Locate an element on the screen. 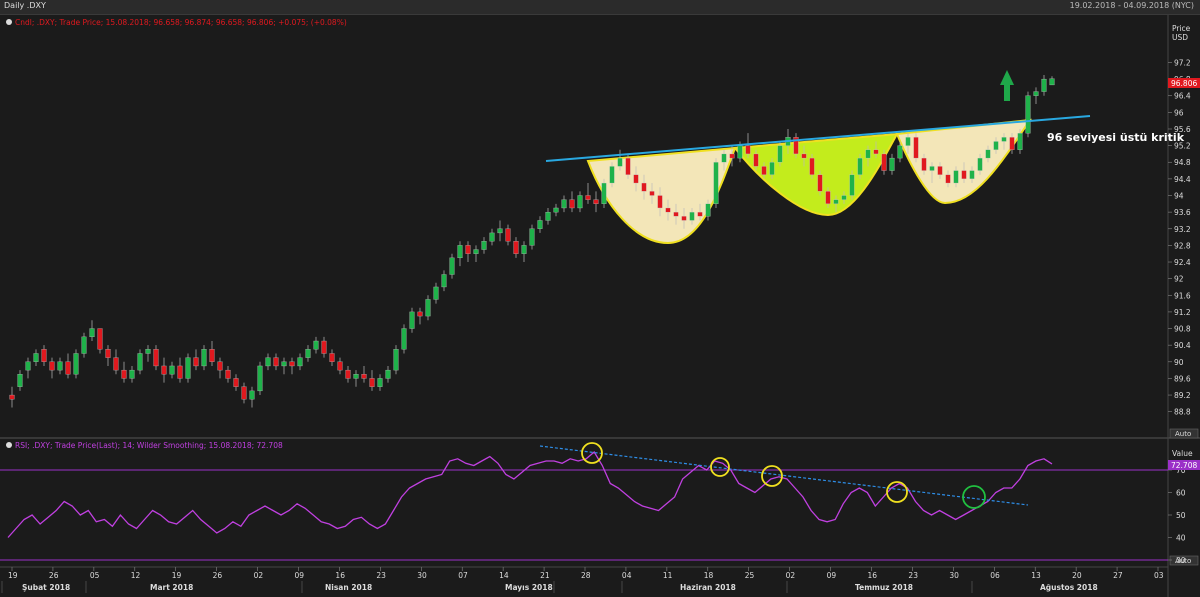 Image resolution: width=1200 pixels, height=597 pixels. rsi-y-ticks: 7060504030 is located at coordinates (1177, 515).